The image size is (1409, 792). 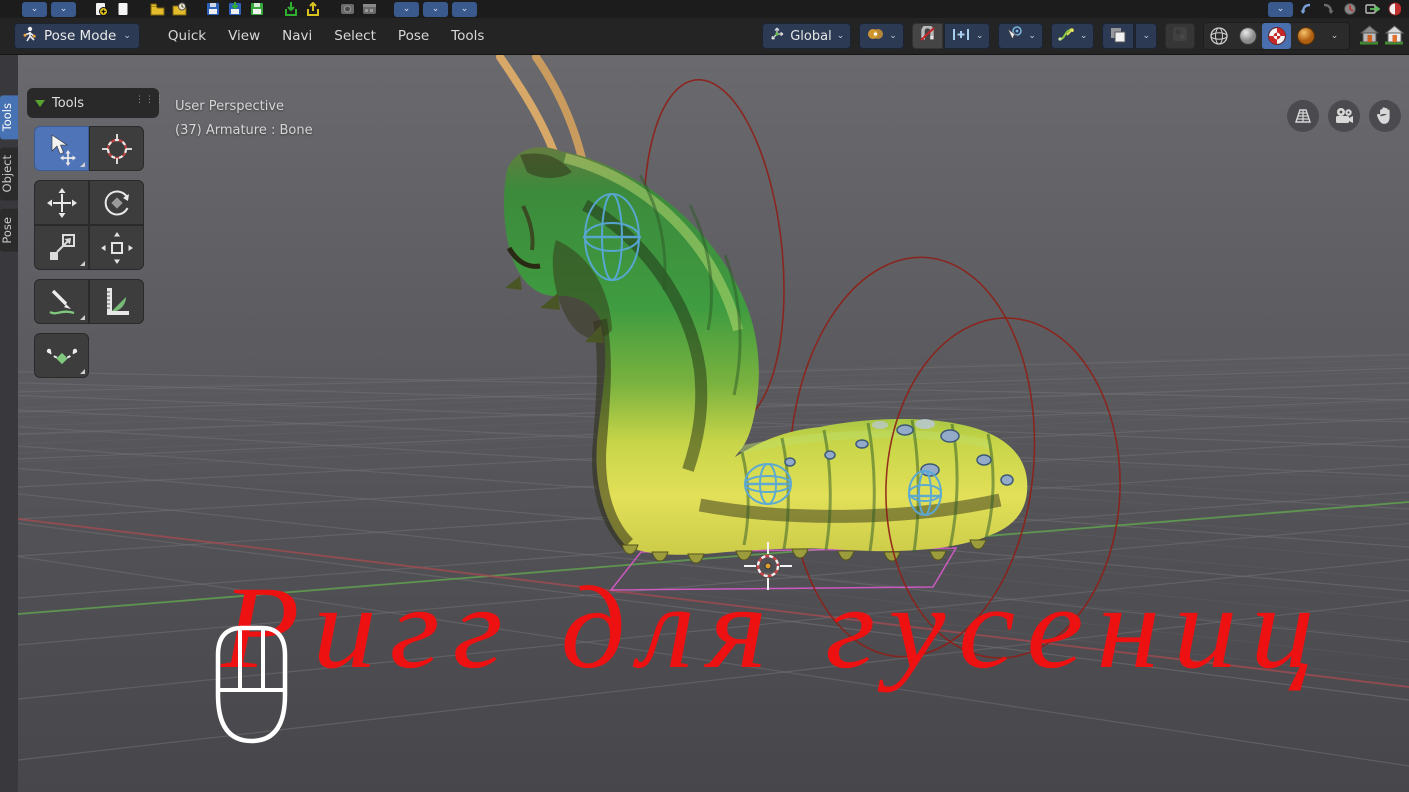 What do you see at coordinates (1350, 9) in the screenshot?
I see `recover-session-icon` at bounding box center [1350, 9].